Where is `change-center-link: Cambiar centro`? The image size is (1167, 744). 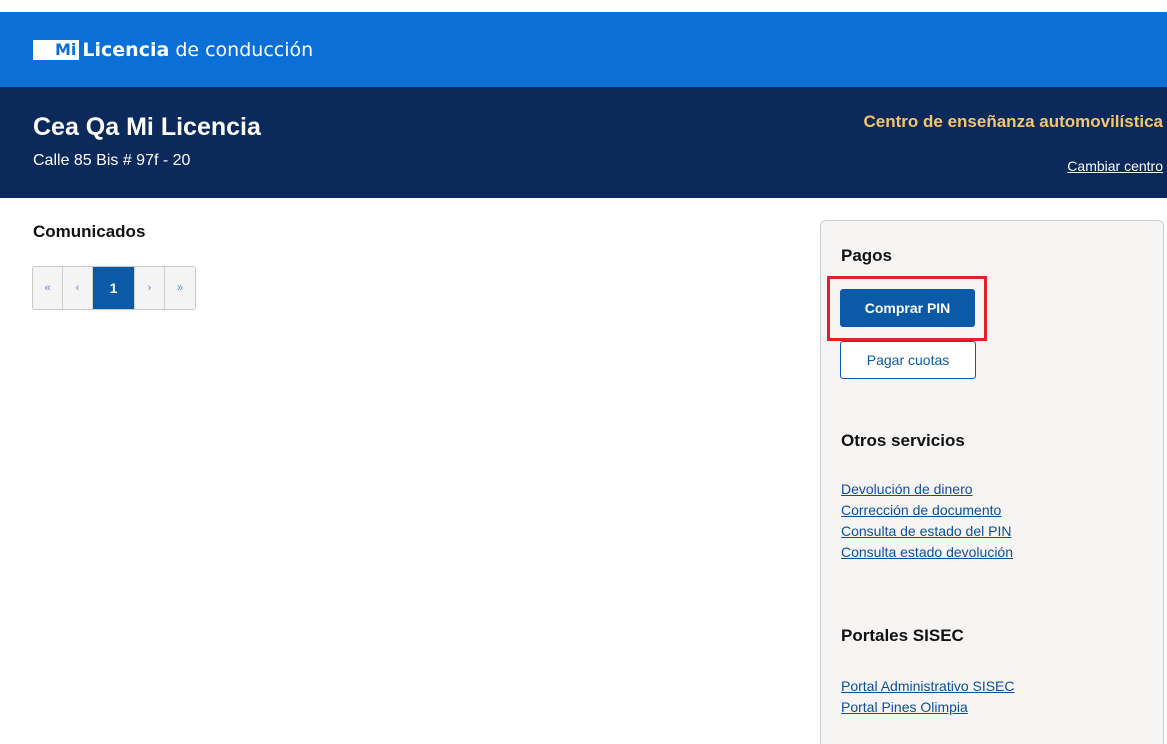 change-center-link: Cambiar centro is located at coordinates (1115, 166).